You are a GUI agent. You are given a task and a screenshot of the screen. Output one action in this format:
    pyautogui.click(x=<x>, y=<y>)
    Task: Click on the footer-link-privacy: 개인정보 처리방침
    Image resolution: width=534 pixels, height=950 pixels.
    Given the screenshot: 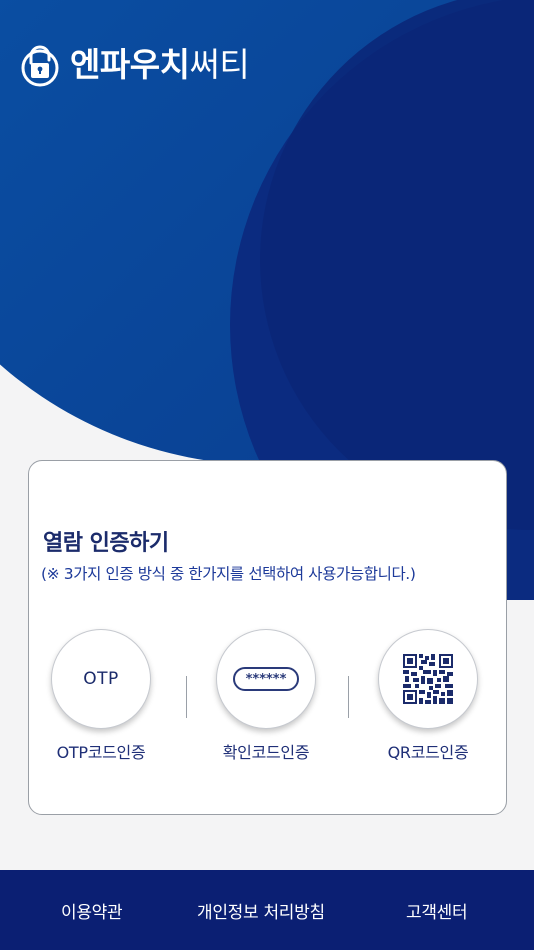 What is the action you would take?
    pyautogui.click(x=261, y=910)
    